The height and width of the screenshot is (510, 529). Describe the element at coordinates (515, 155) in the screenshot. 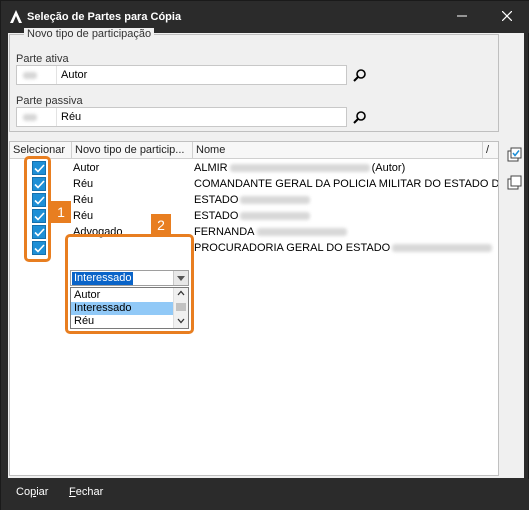

I see `select-all-icon` at that location.